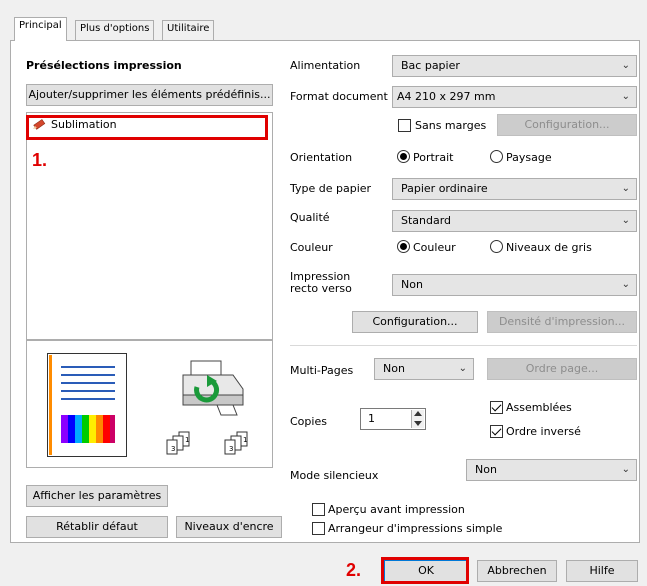 This screenshot has width=647, height=586. What do you see at coordinates (602, 571) in the screenshot?
I see `help-button: Hilfe` at bounding box center [602, 571].